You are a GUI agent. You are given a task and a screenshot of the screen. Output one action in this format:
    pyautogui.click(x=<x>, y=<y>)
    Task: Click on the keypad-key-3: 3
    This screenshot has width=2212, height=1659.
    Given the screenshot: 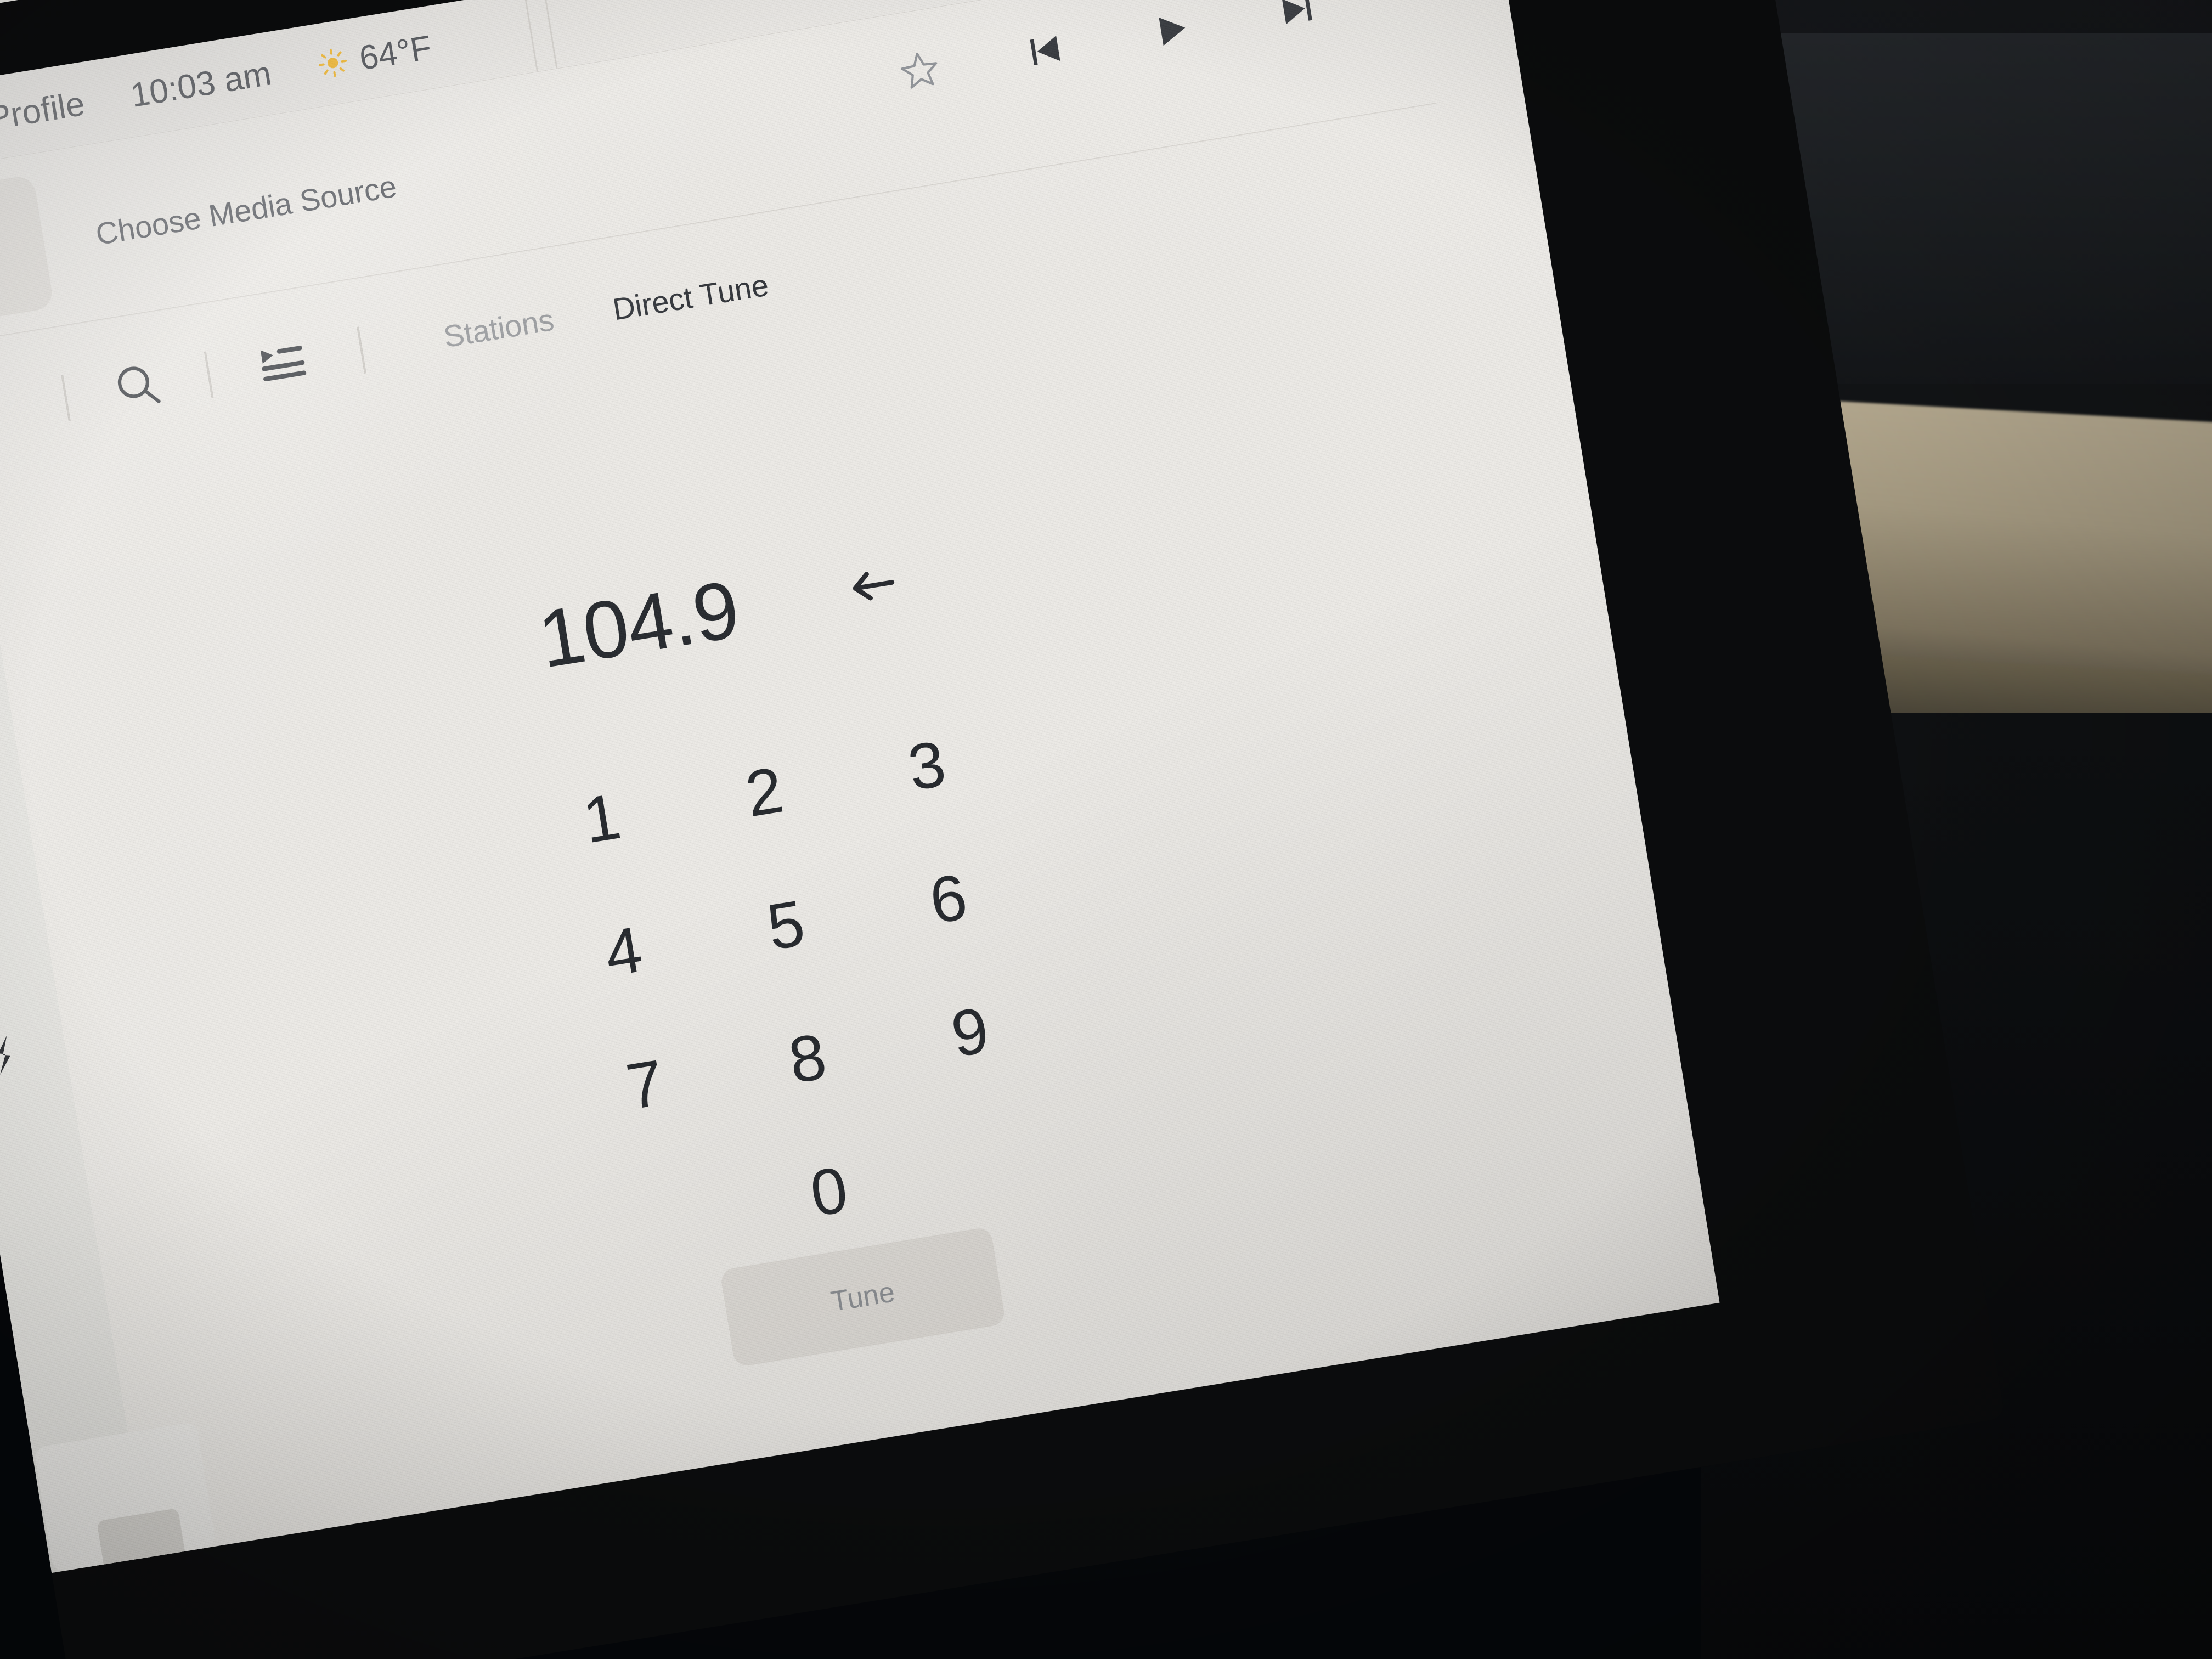 What is the action you would take?
    pyautogui.click(x=927, y=766)
    